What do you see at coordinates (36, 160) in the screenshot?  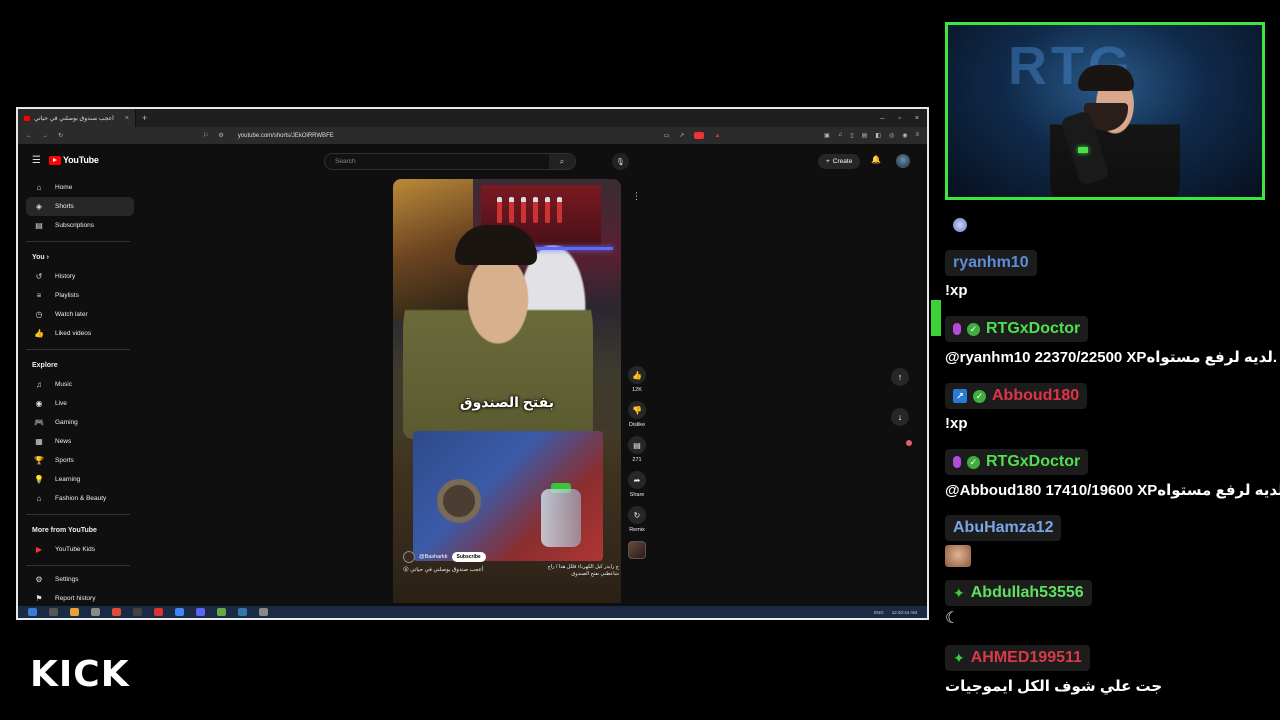 I see `hamburger-menu-icon: ☰` at bounding box center [36, 160].